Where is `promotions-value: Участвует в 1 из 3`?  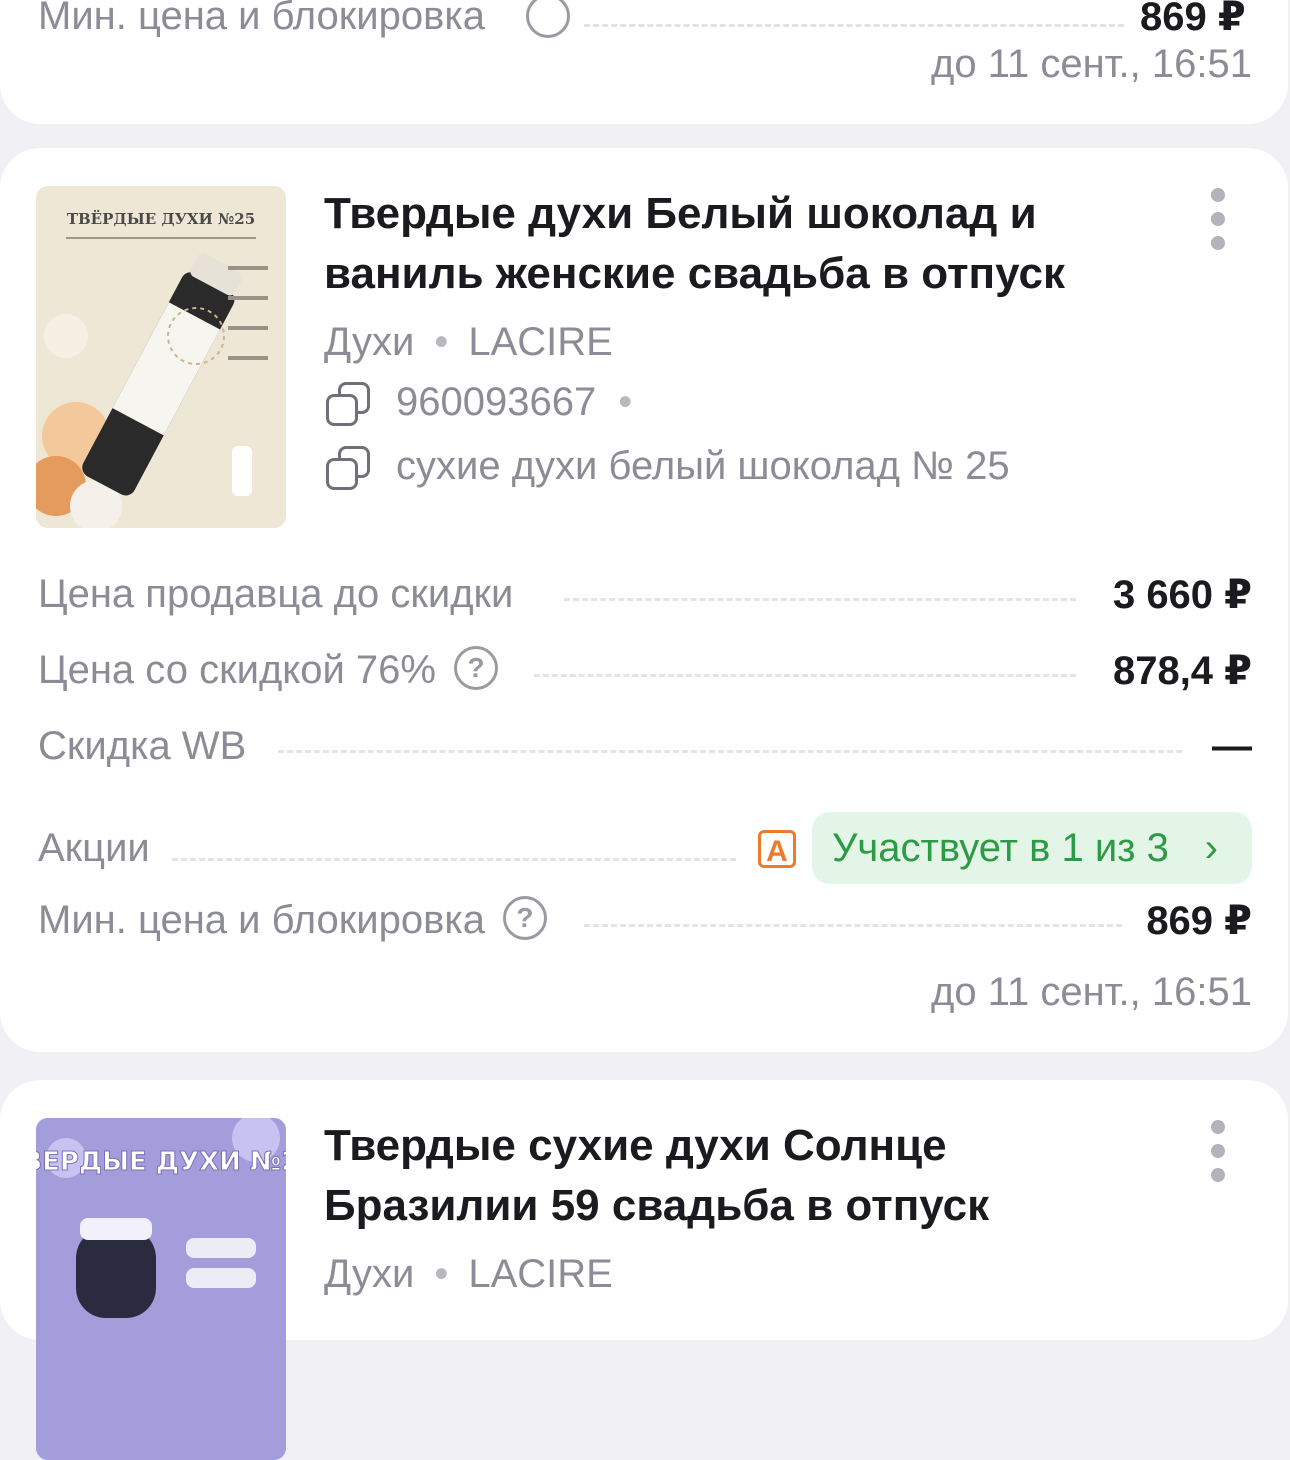 promotions-value: Участвует в 1 из 3 is located at coordinates (1000, 848).